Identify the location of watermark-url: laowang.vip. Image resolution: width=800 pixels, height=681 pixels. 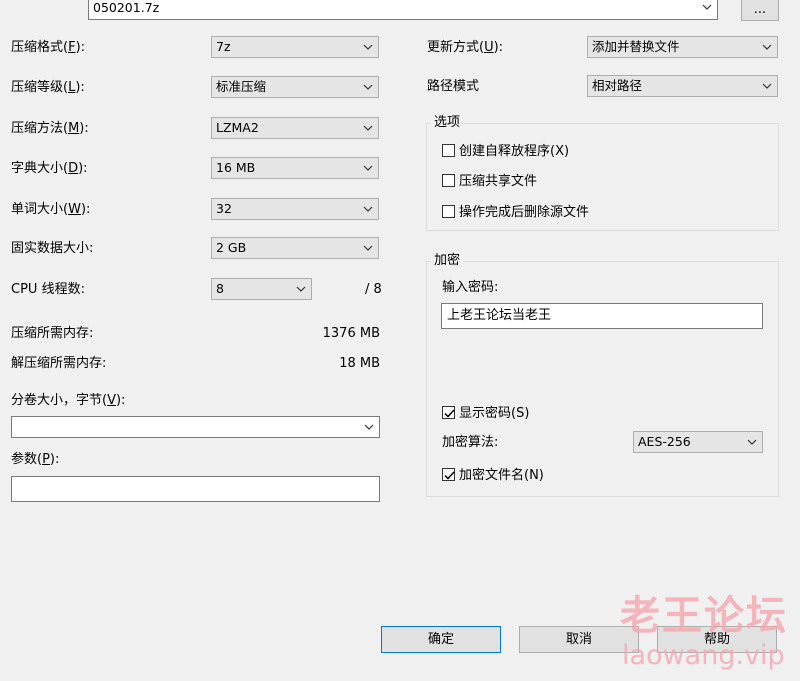
(703, 655).